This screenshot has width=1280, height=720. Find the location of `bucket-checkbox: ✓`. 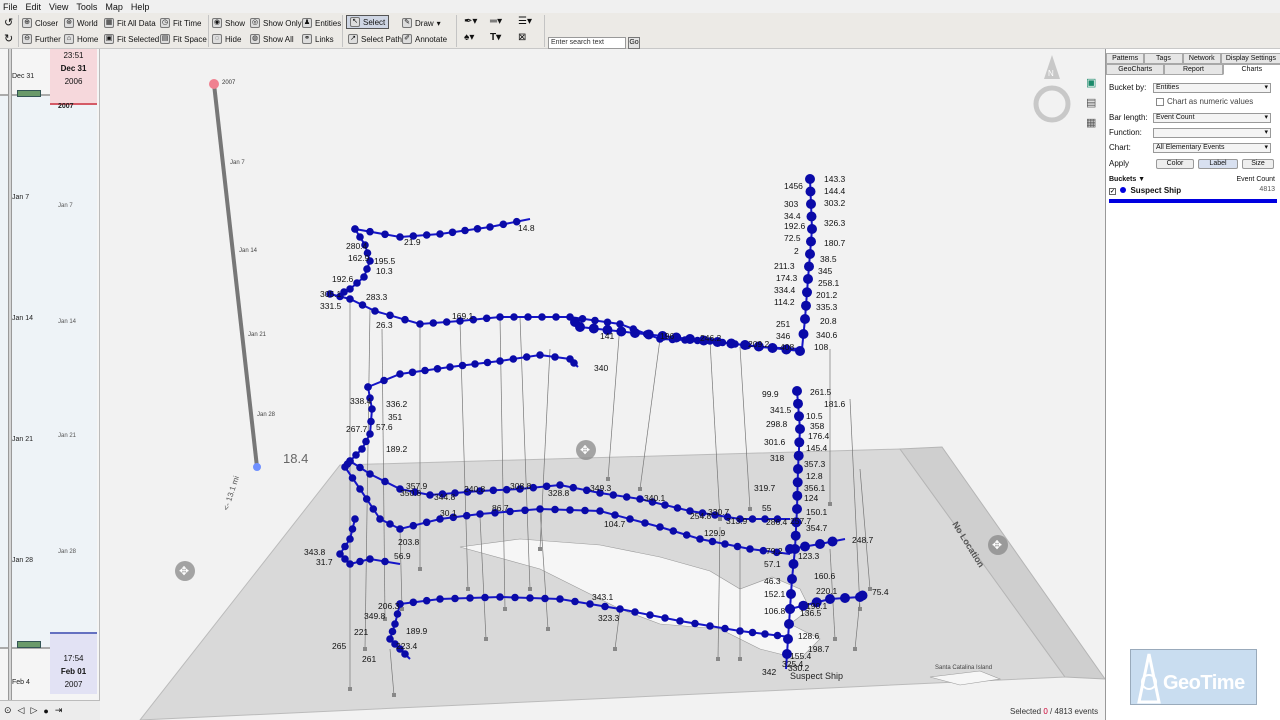

bucket-checkbox: ✓ is located at coordinates (1112, 191).